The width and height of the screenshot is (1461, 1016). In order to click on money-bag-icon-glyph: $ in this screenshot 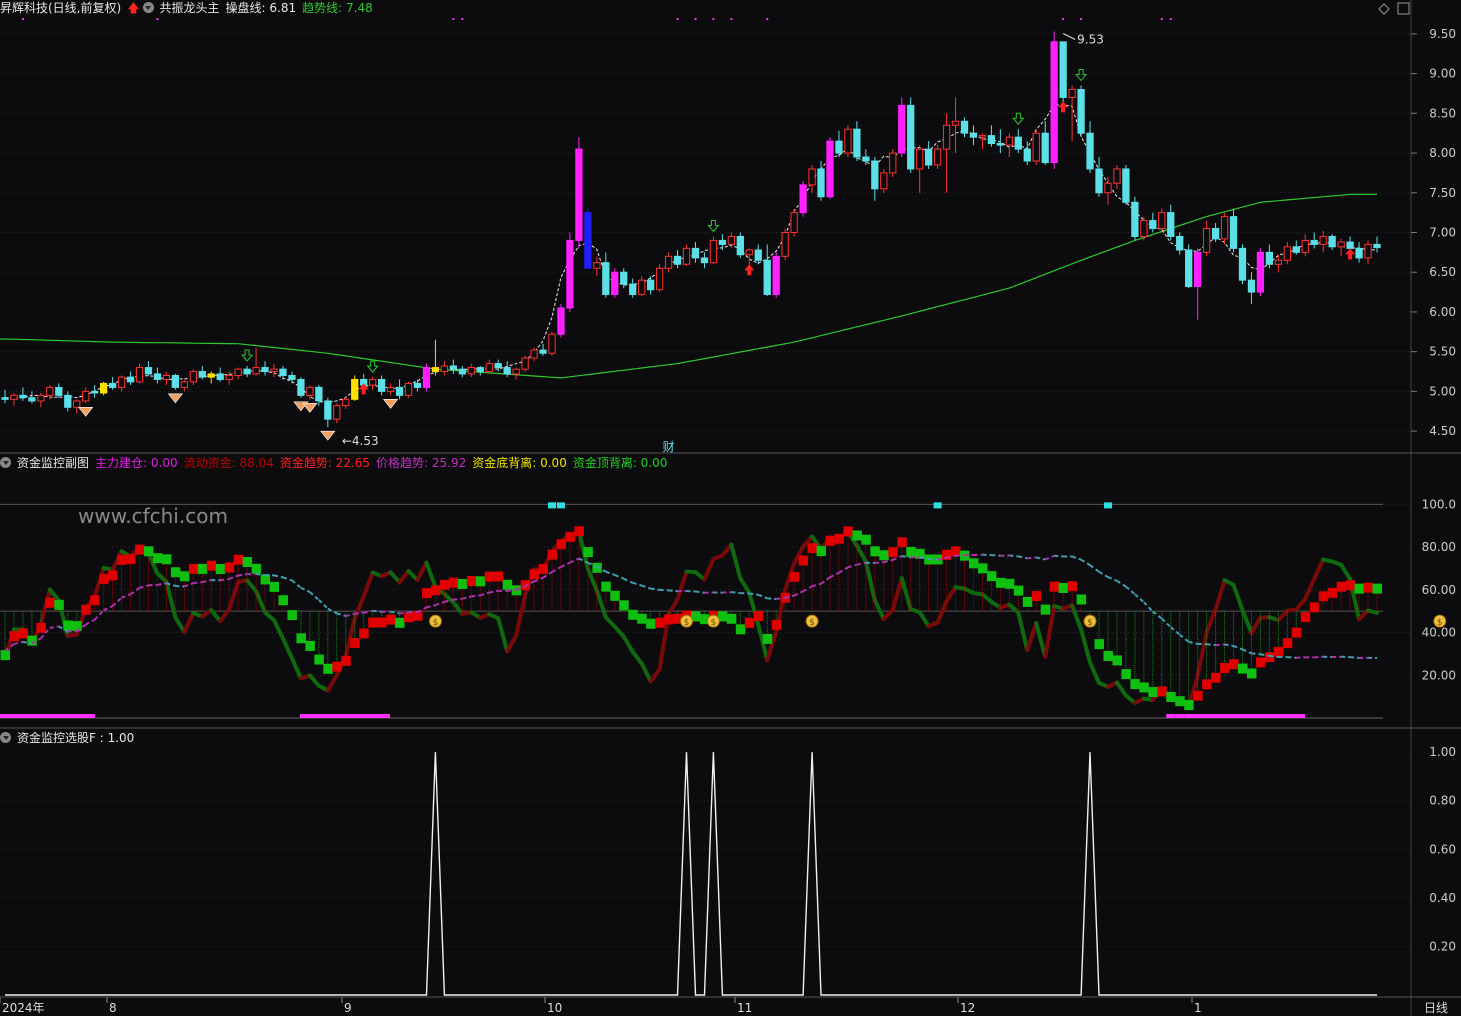, I will do `click(436, 623)`.